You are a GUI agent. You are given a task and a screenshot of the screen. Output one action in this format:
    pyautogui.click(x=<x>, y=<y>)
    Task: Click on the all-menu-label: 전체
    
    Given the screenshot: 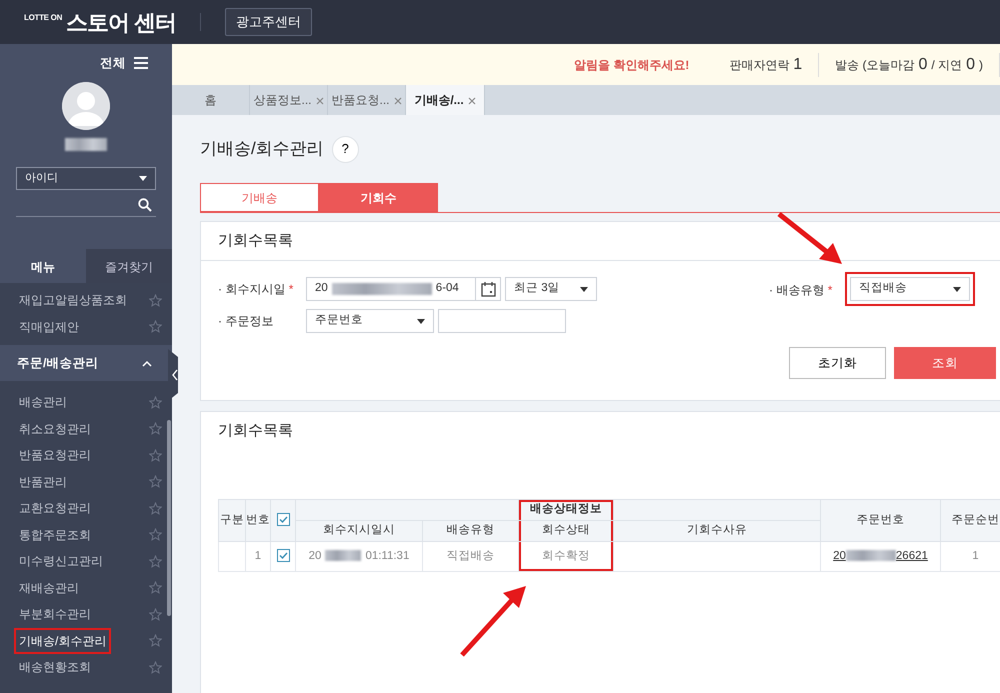 What is the action you would take?
    pyautogui.click(x=113, y=63)
    